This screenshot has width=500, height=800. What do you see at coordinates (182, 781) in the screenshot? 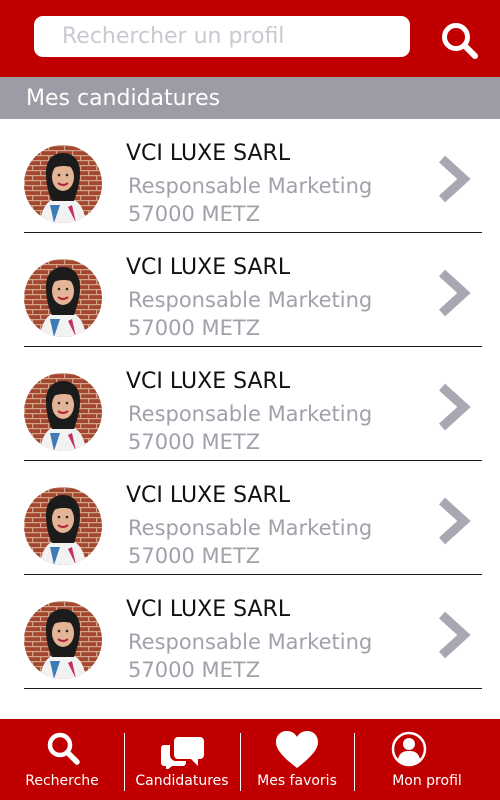
I see `nav-label: Candidatures` at bounding box center [182, 781].